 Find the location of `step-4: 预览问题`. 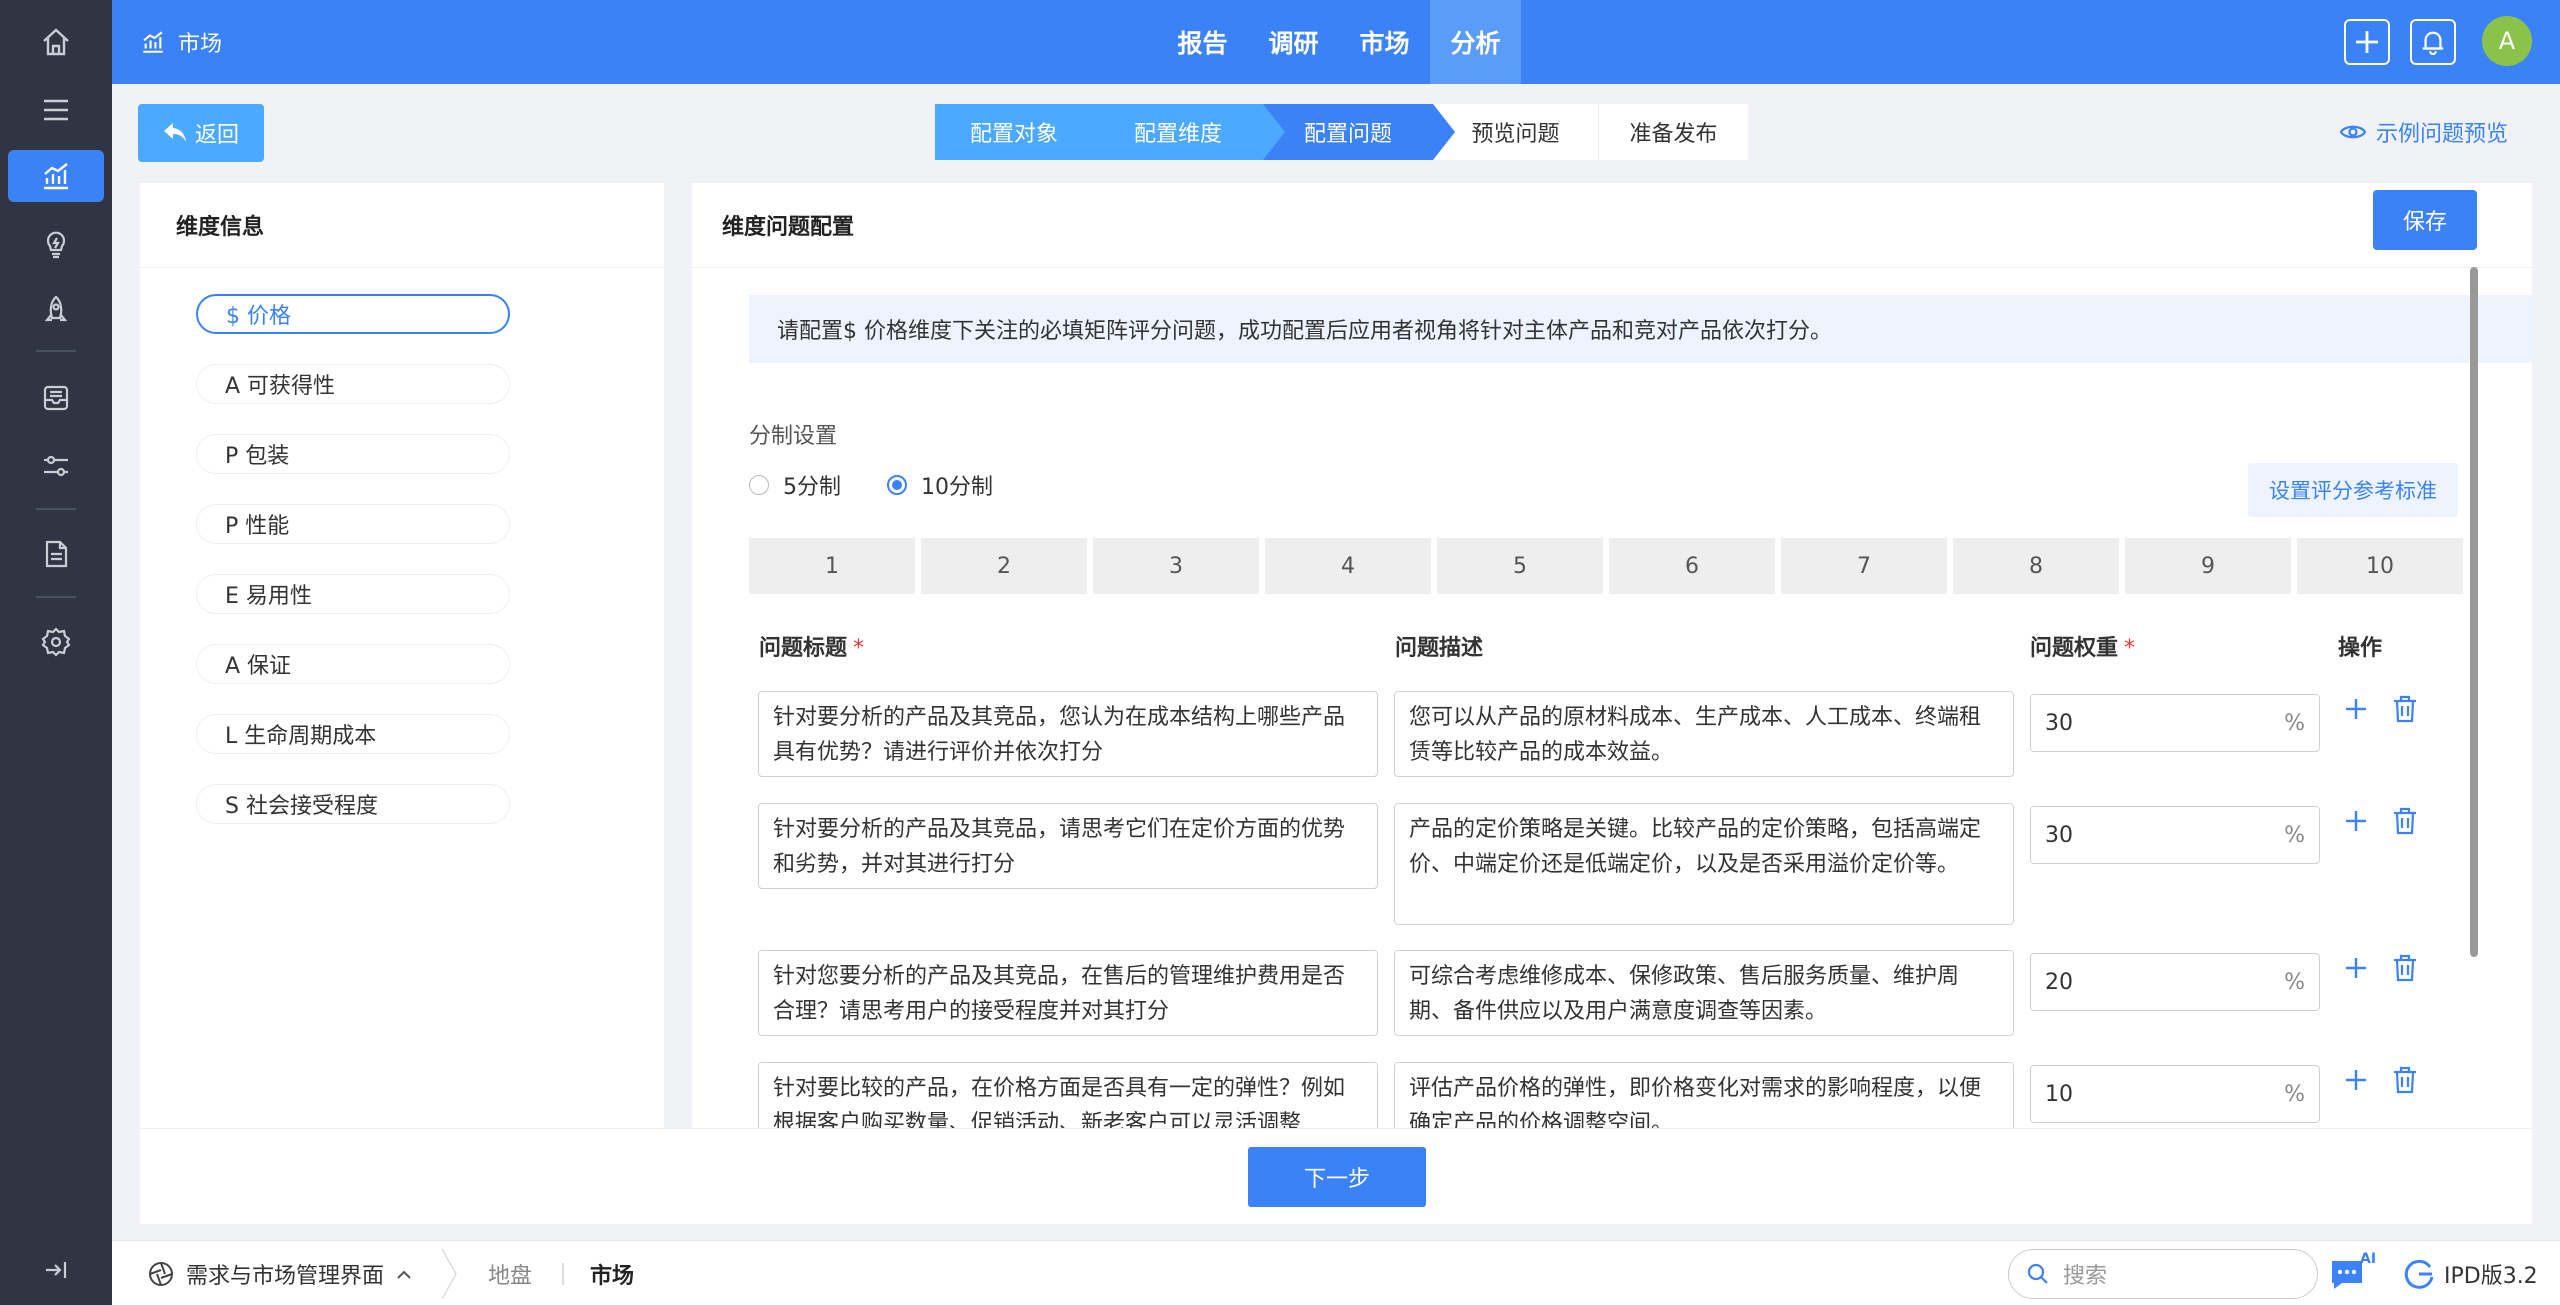

step-4: 预览问题 is located at coordinates (1515, 132).